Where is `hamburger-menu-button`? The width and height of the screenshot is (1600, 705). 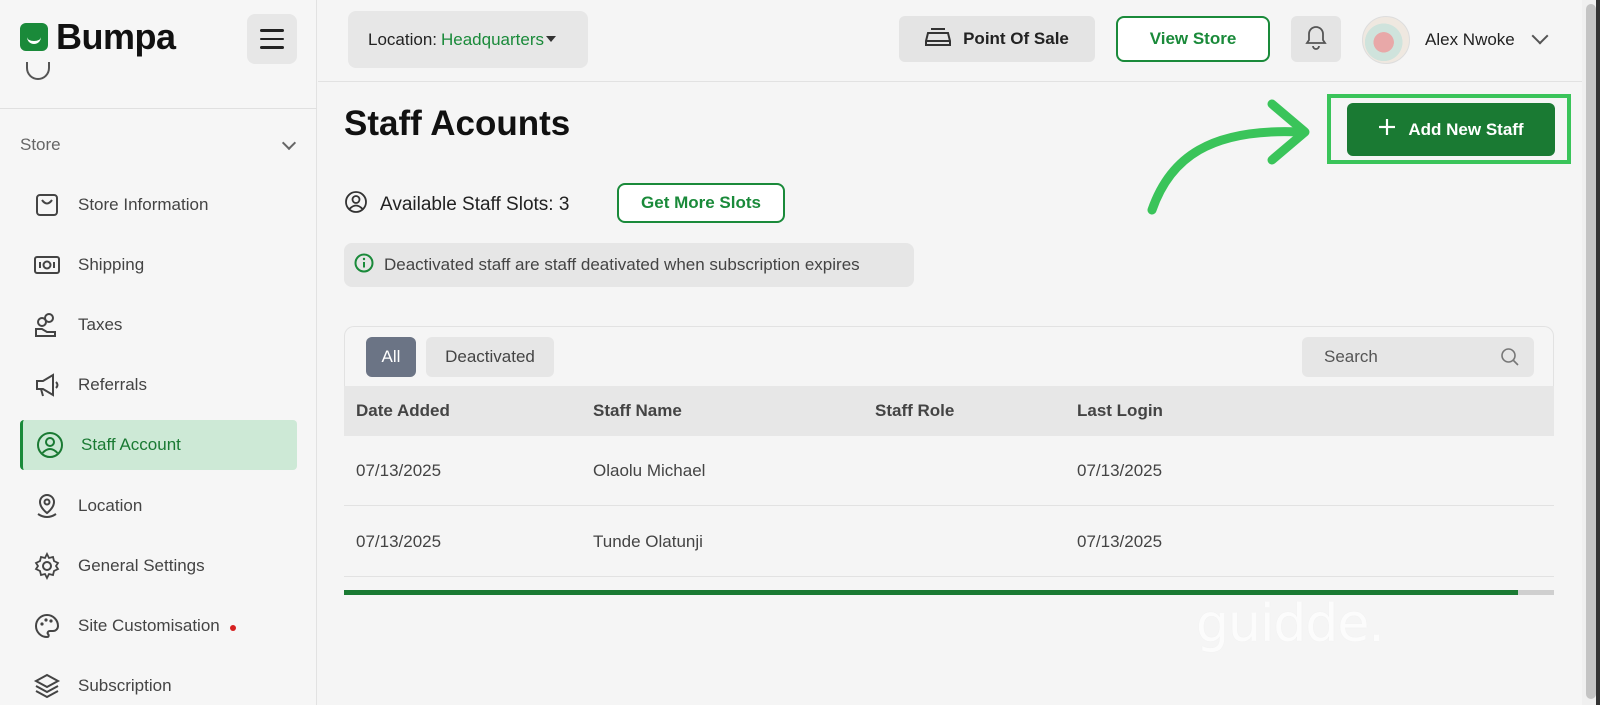
hamburger-menu-button is located at coordinates (272, 39).